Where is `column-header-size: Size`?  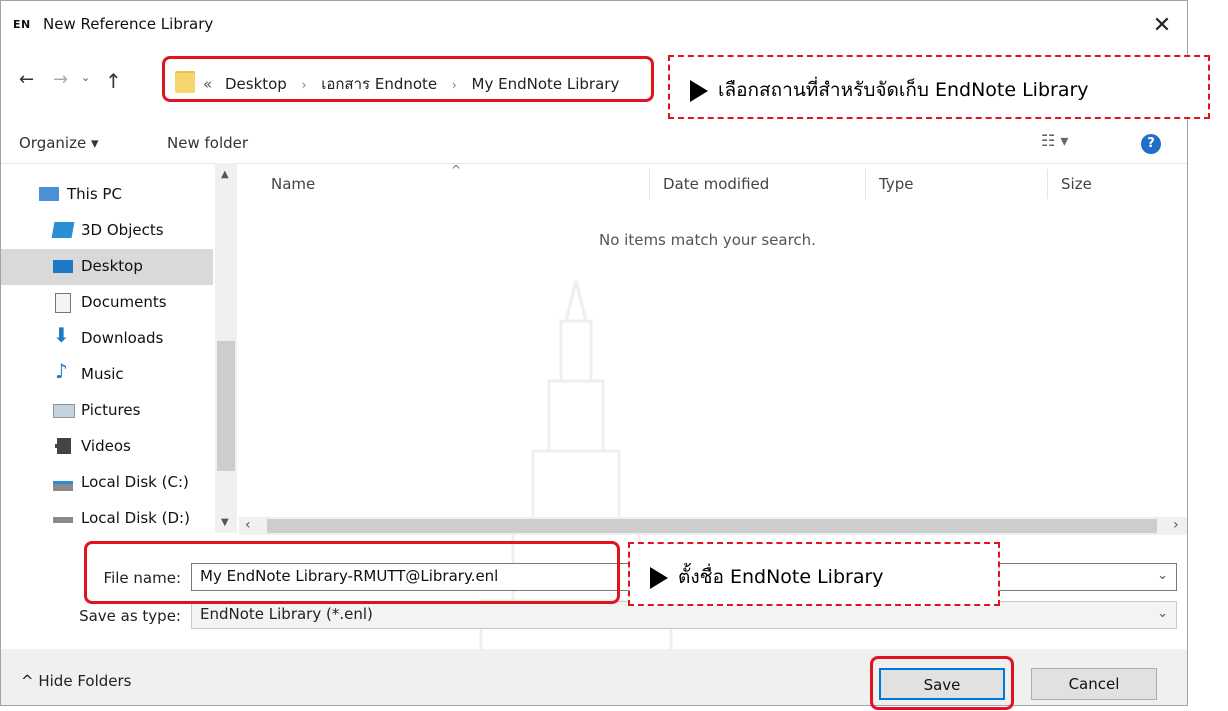
column-header-size: Size is located at coordinates (1076, 184).